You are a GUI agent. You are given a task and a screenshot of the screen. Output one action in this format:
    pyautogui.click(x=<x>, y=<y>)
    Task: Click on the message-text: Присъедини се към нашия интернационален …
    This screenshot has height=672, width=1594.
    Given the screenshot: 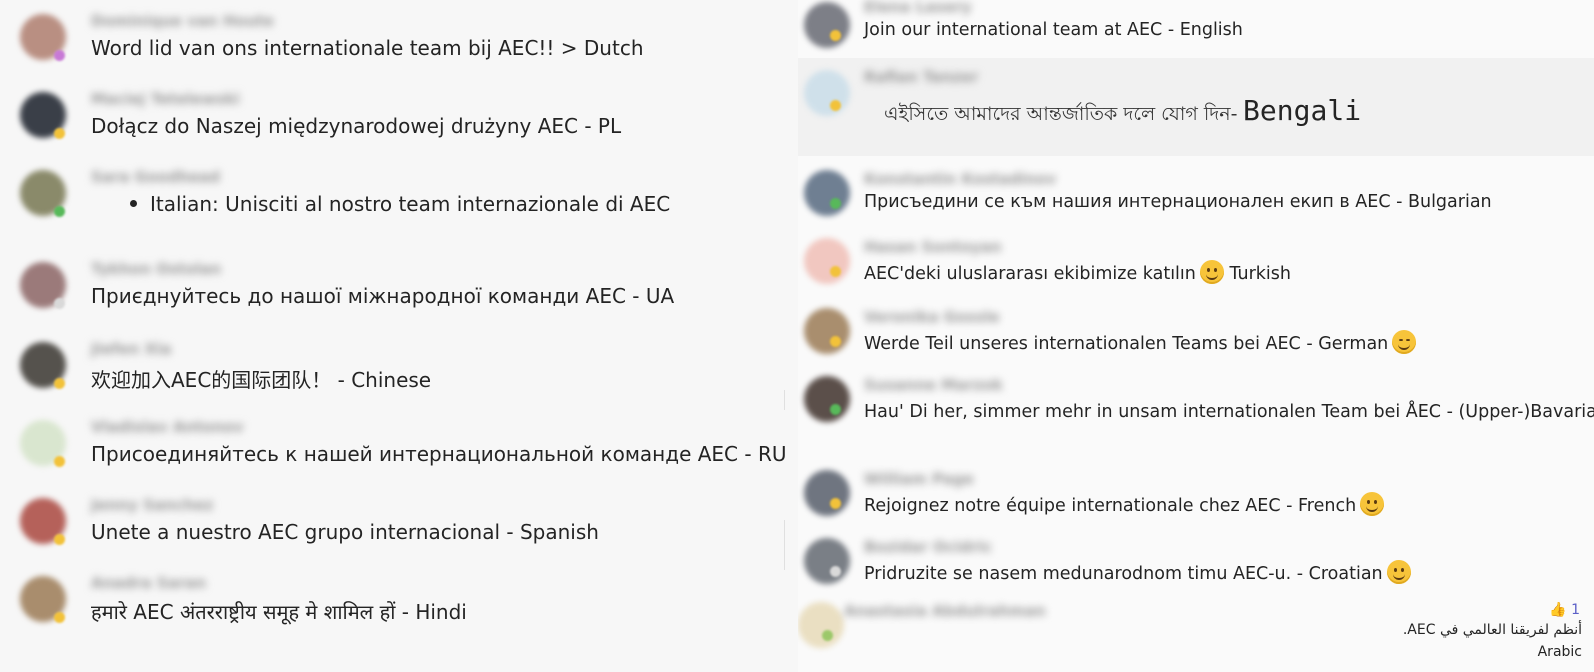 What is the action you would take?
    pyautogui.click(x=1178, y=202)
    